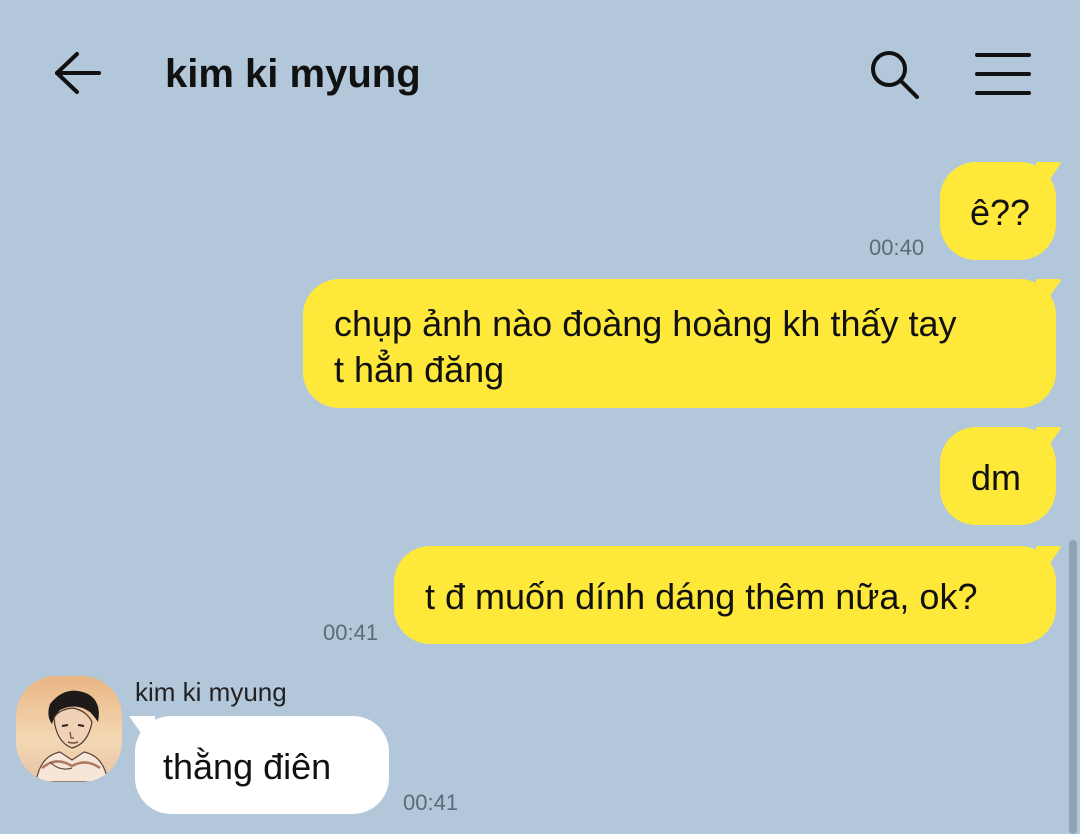 This screenshot has width=1080, height=834. Describe the element at coordinates (419, 369) in the screenshot. I see `message-text-line: t hẳn đăng` at that location.